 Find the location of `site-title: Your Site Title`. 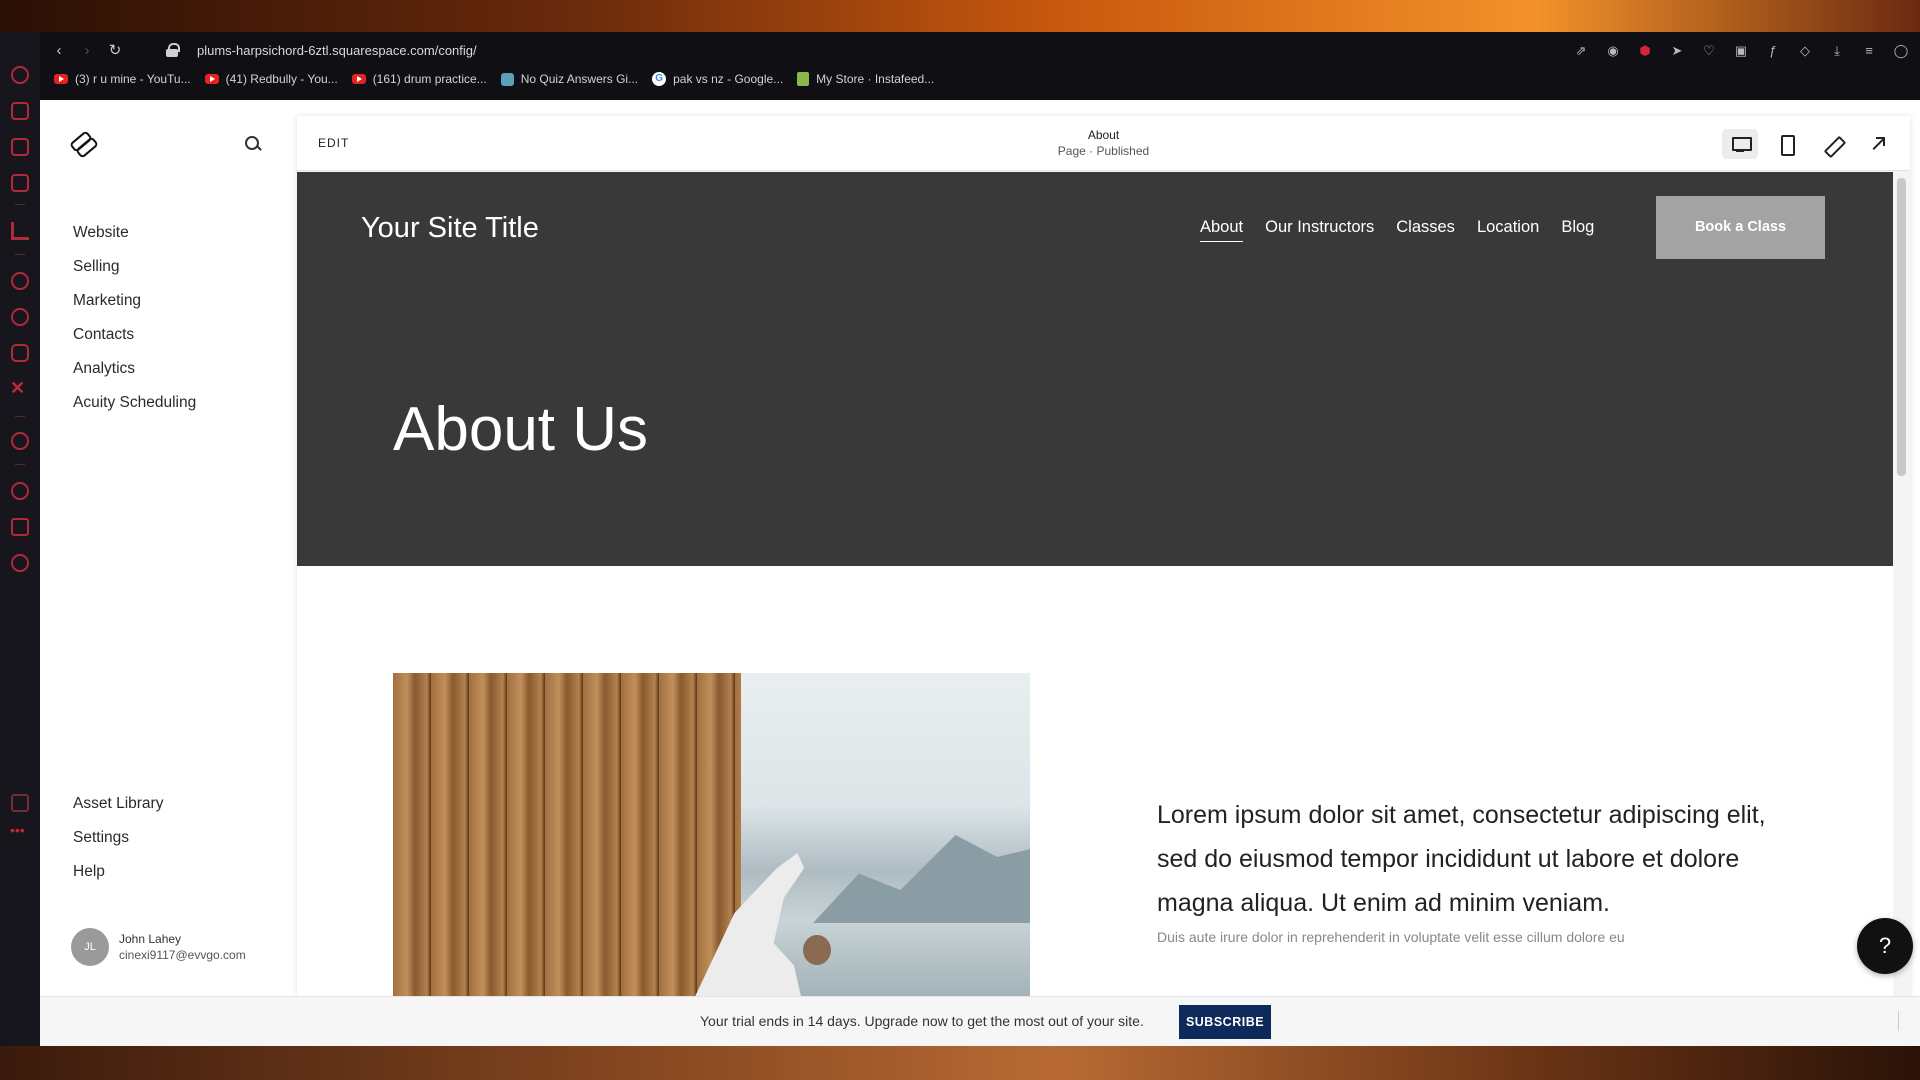

site-title: Your Site Title is located at coordinates (450, 228).